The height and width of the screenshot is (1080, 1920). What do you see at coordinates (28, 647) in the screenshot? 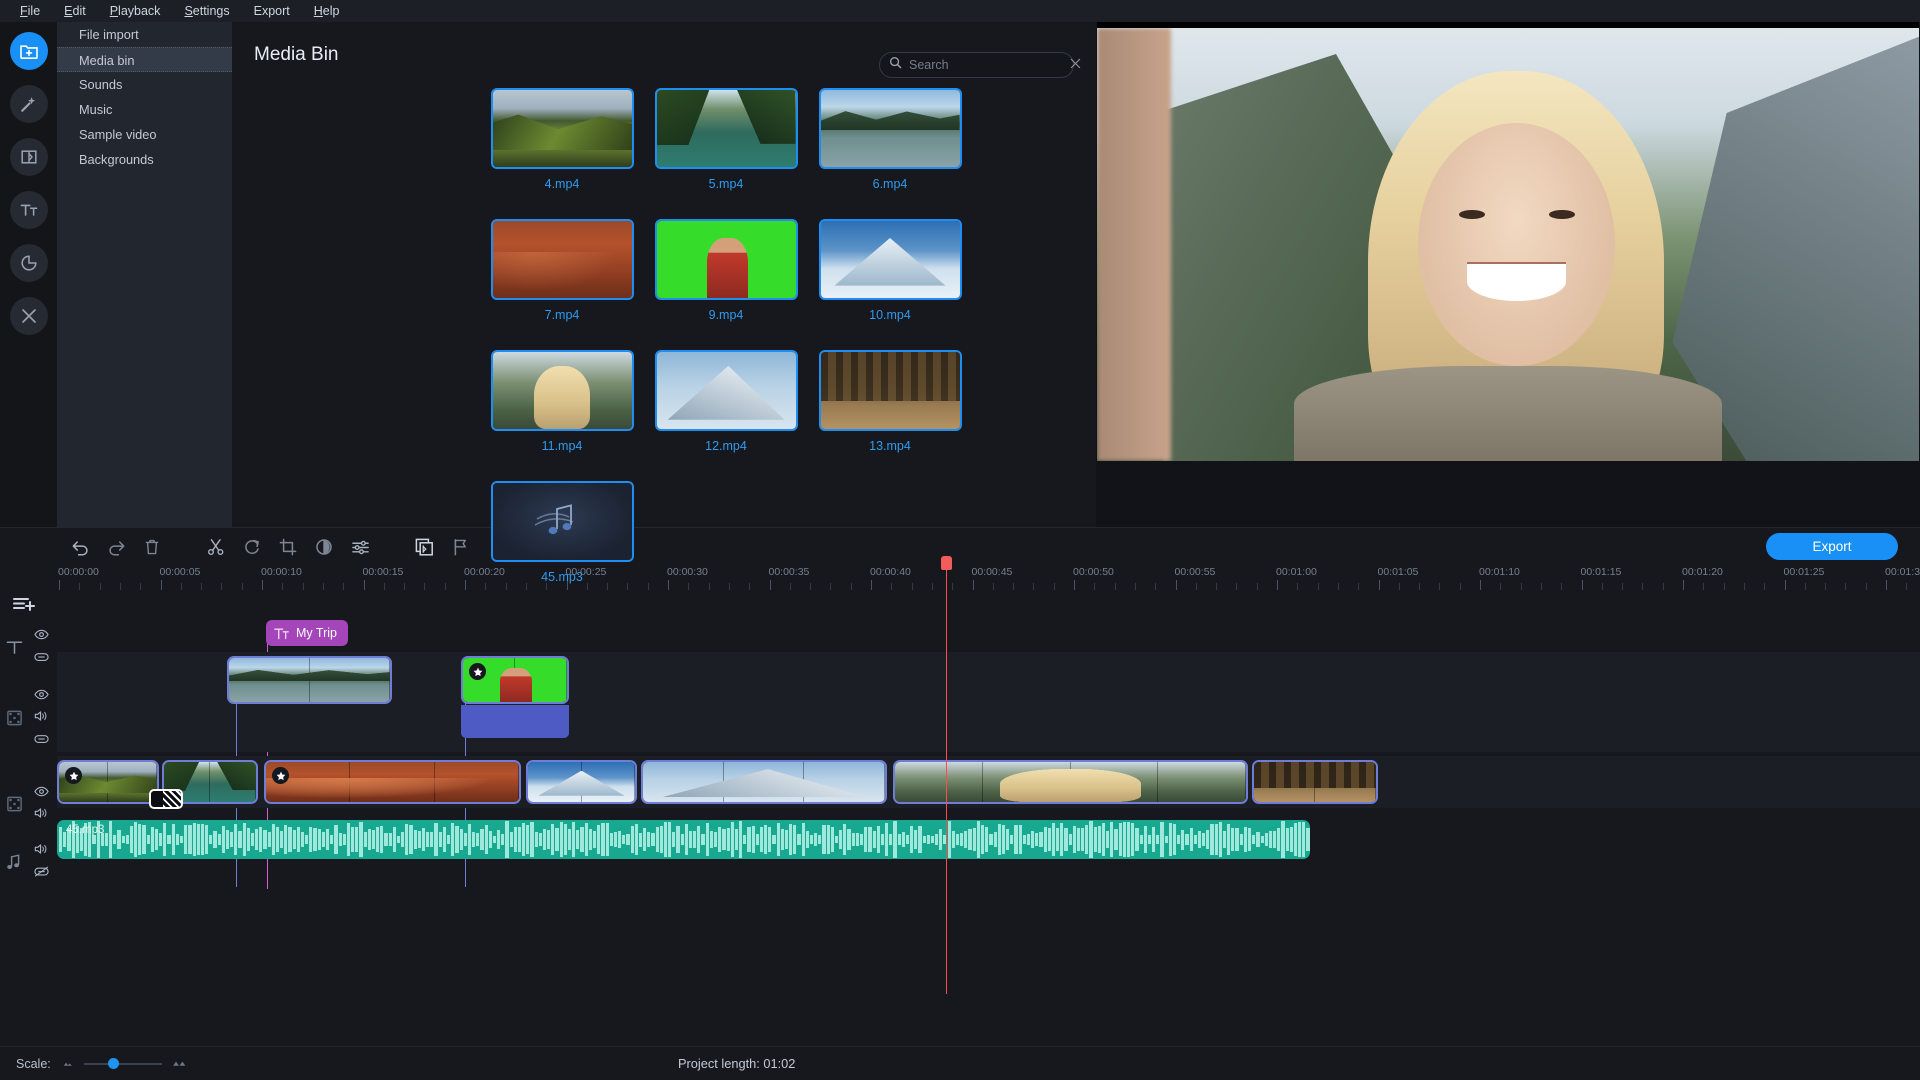
I see `track-header-title` at bounding box center [28, 647].